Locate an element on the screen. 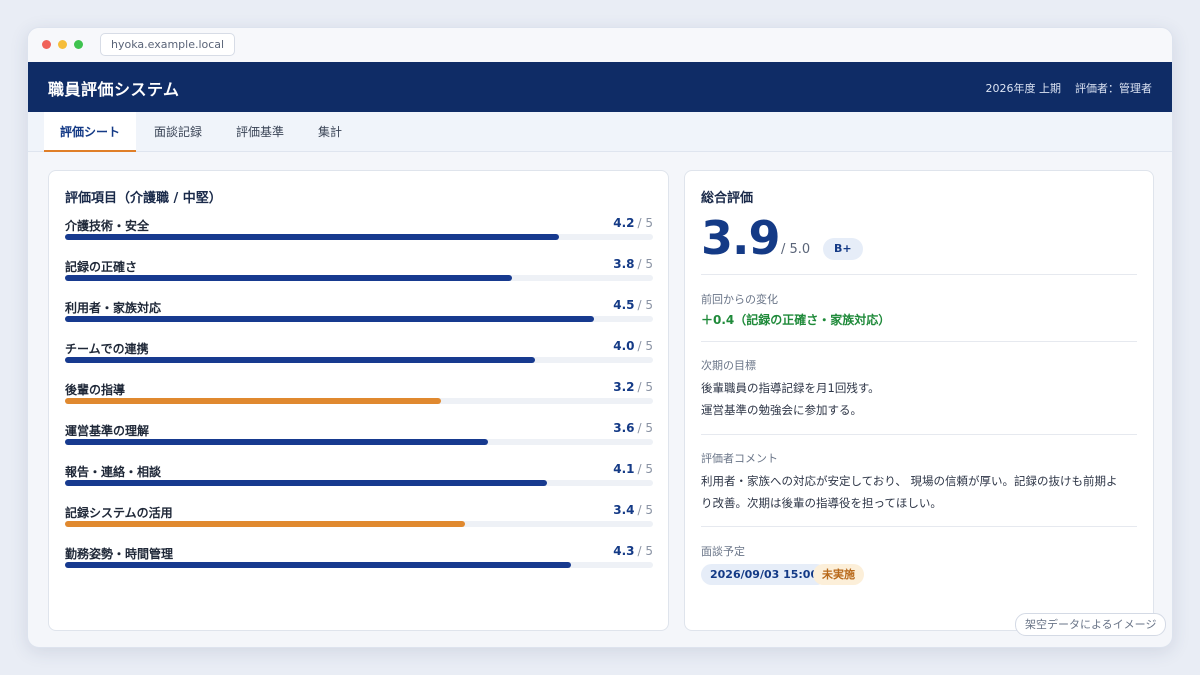  minimize-window-icon is located at coordinates (62, 44).